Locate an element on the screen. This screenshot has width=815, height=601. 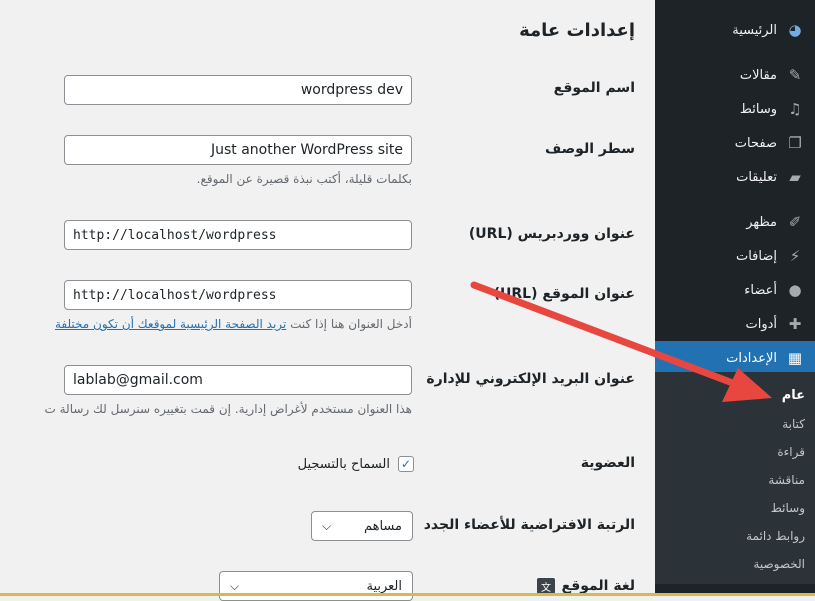
annotation-arrow is located at coordinates (621, 341).